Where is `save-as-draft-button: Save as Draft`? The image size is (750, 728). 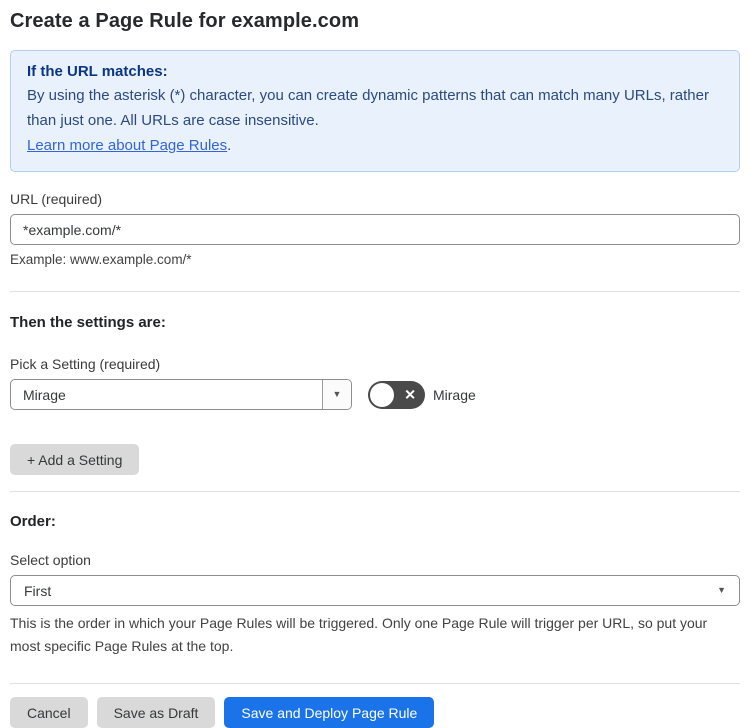 save-as-draft-button: Save as Draft is located at coordinates (156, 712).